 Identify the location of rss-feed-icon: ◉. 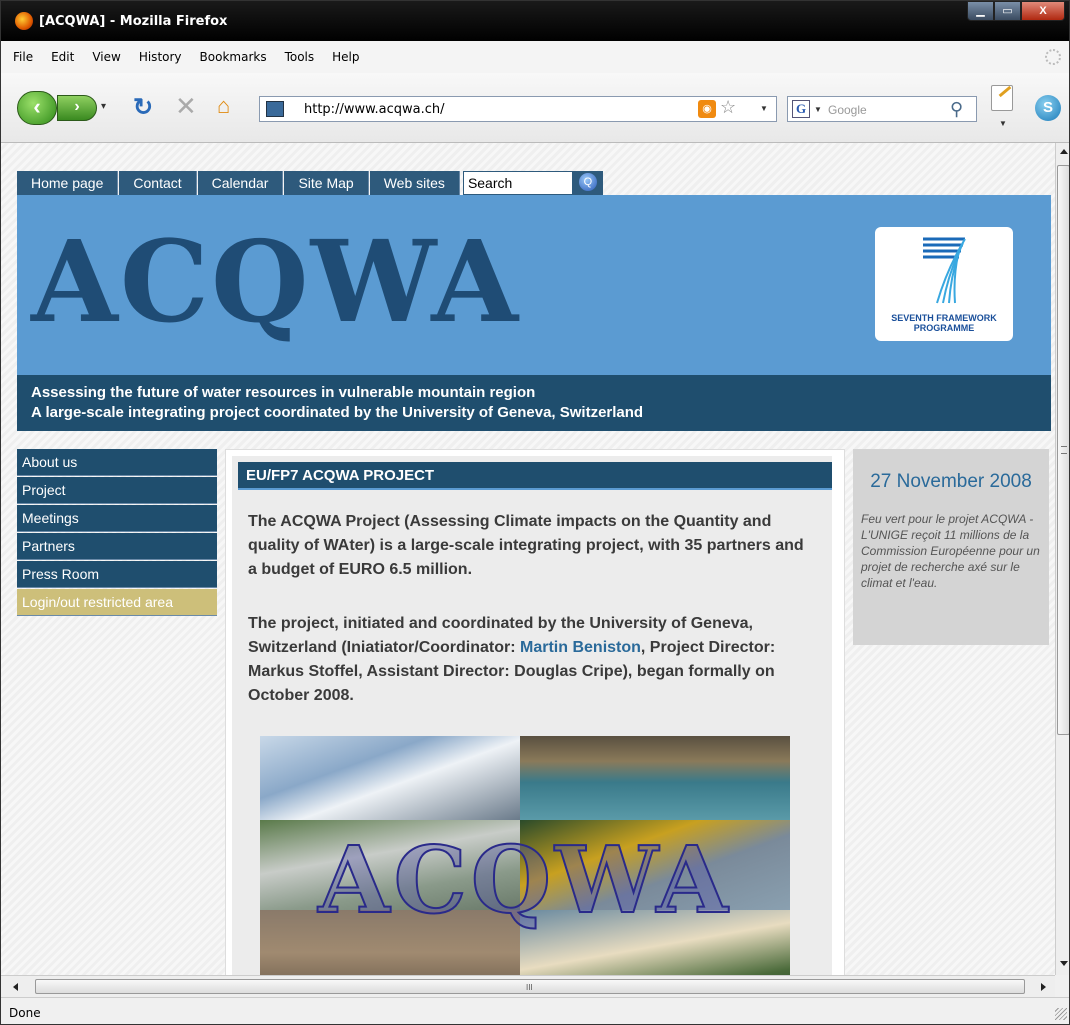
(707, 109).